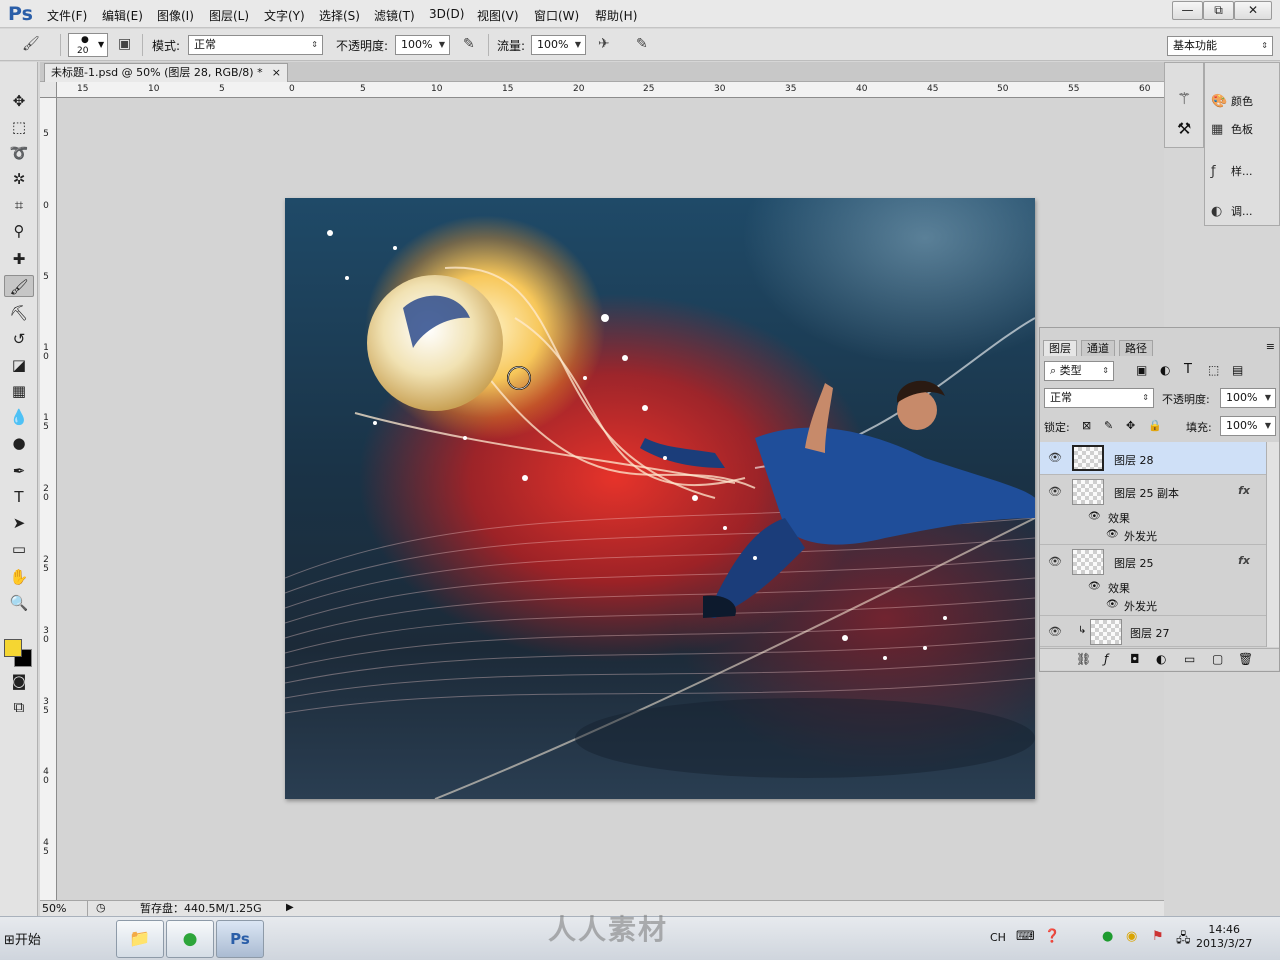 The width and height of the screenshot is (1280, 960). What do you see at coordinates (22, 938) in the screenshot?
I see `start-button: ⊞开始` at bounding box center [22, 938].